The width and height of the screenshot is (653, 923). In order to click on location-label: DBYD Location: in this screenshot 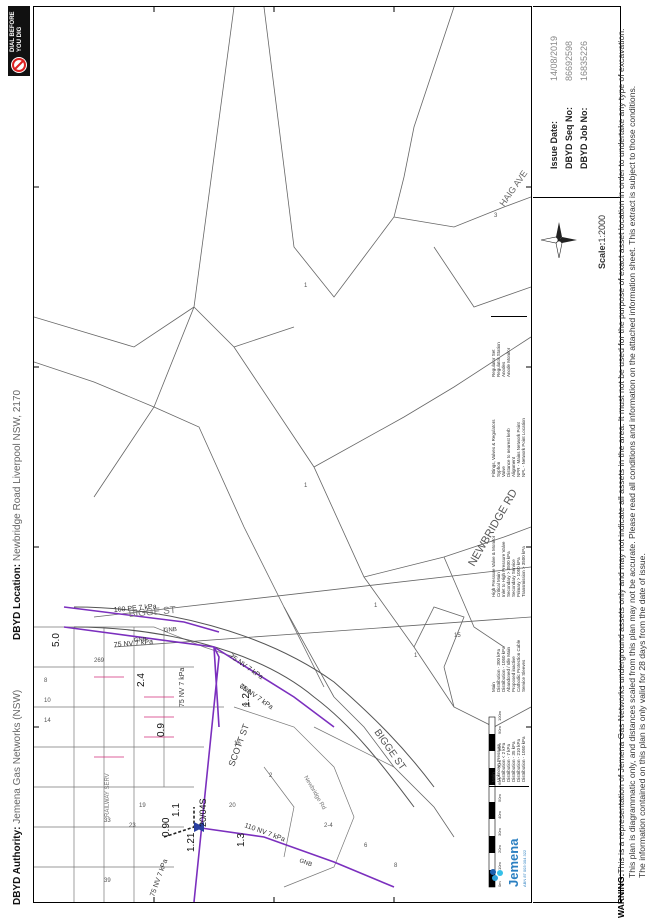, I will do `click(17, 601)`.